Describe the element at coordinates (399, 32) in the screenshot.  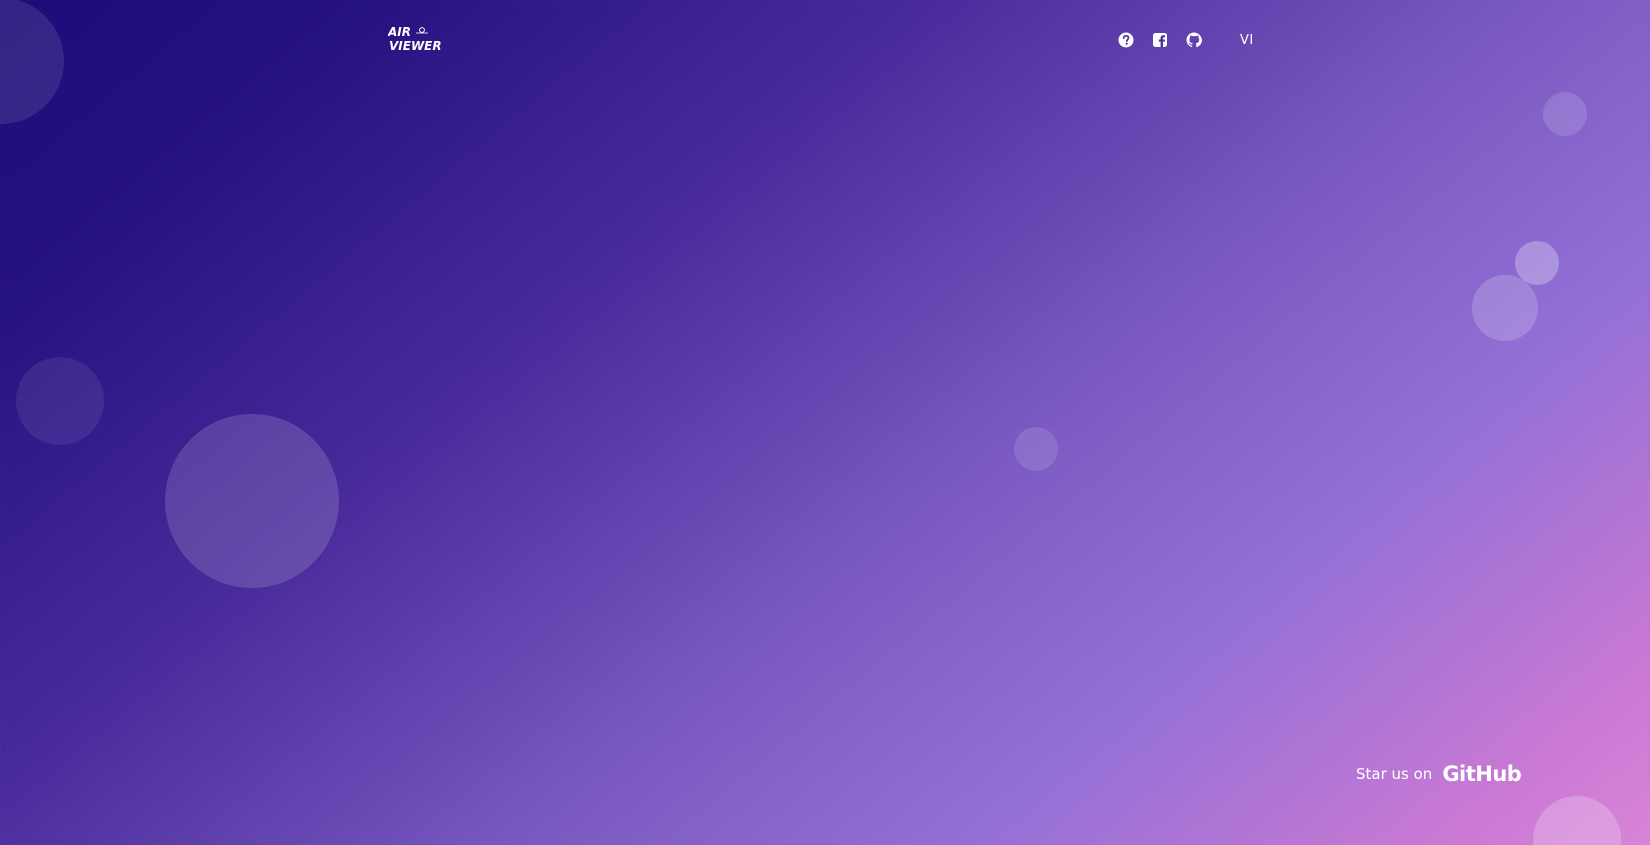
I see `logo-line1: AIR` at that location.